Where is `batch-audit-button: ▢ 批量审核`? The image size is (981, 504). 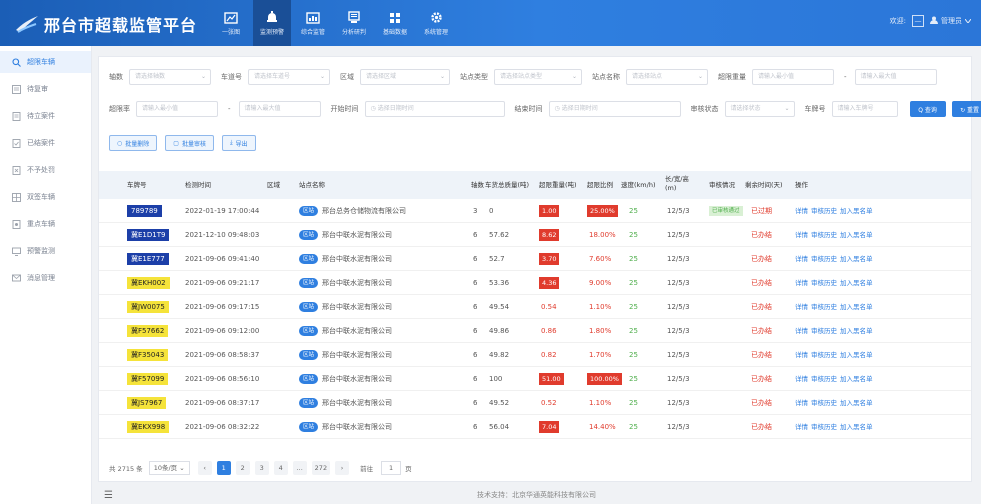
batch-audit-button: ▢ 批量审核 is located at coordinates (189, 143).